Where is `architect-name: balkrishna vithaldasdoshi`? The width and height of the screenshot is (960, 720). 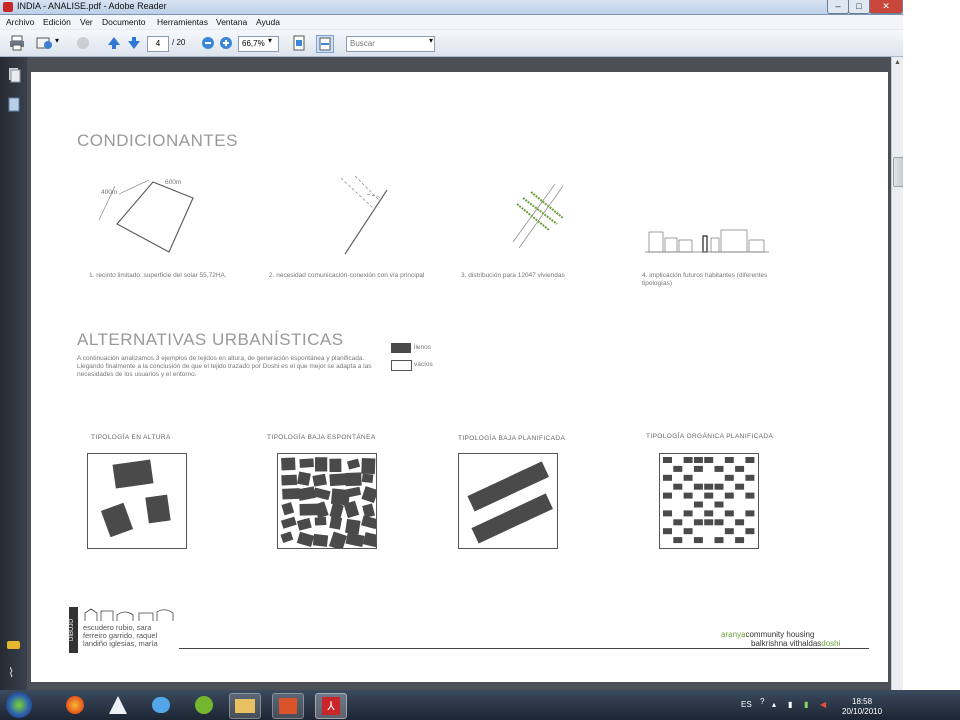
architect-name: balkrishna vithaldasdoshi is located at coordinates (795, 643).